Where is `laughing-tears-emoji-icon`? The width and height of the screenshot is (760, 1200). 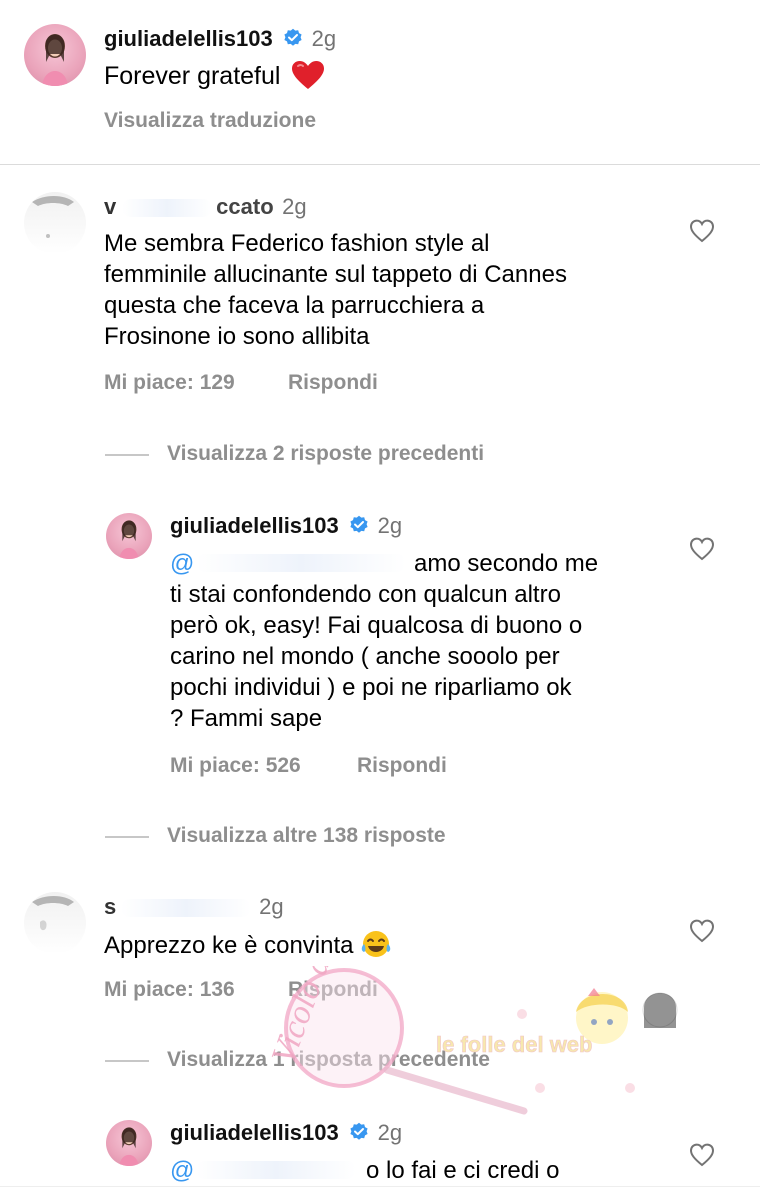
laughing-tears-emoji-icon is located at coordinates (376, 944).